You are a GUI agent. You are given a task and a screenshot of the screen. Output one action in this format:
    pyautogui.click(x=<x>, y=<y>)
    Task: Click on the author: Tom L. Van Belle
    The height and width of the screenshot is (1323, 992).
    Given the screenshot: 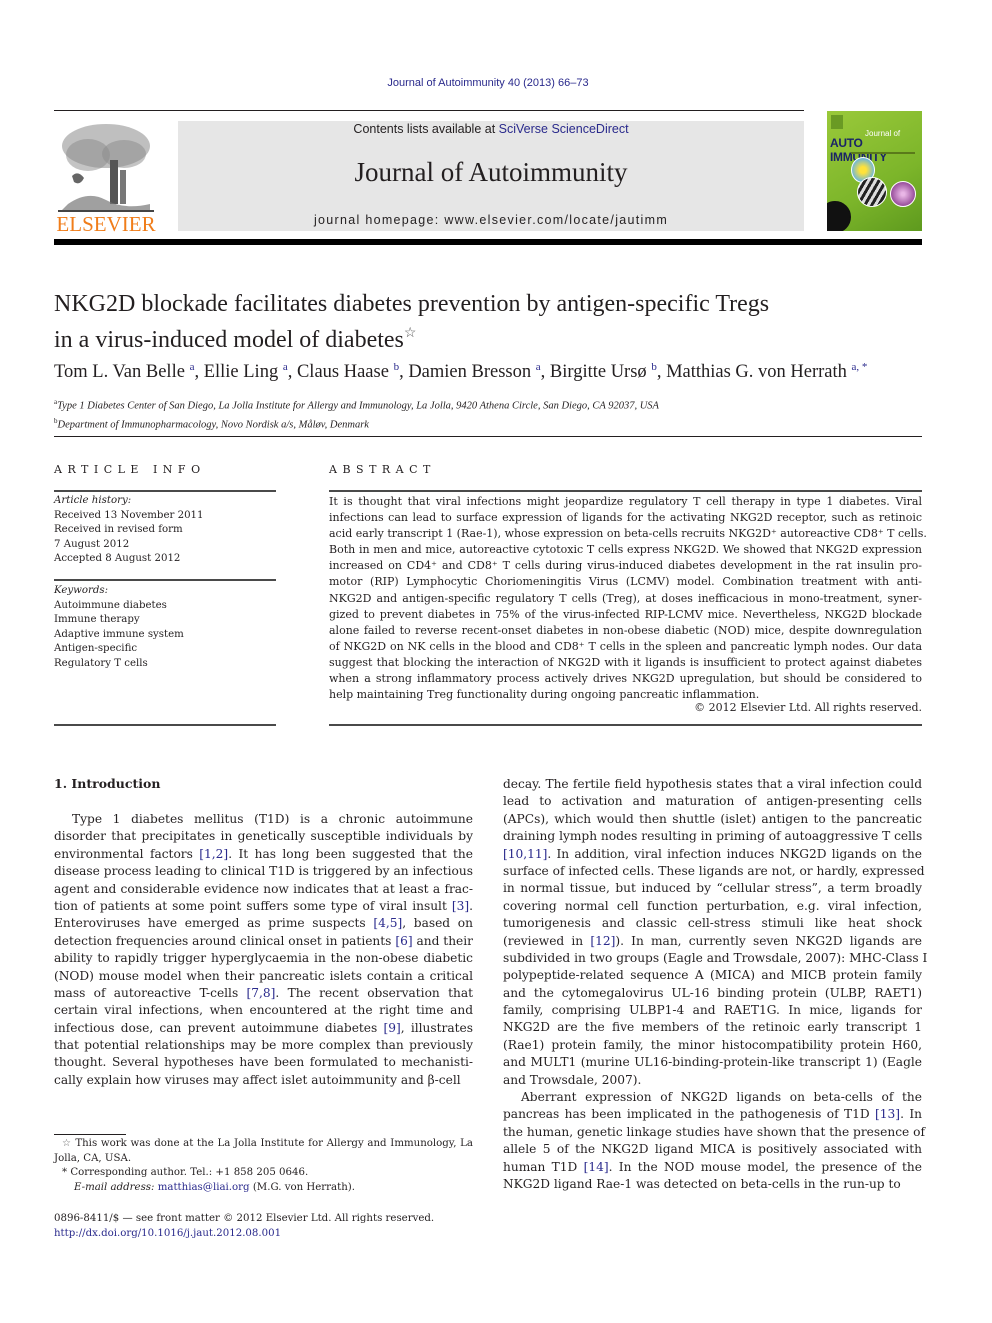 What is the action you would take?
    pyautogui.click(x=119, y=372)
    